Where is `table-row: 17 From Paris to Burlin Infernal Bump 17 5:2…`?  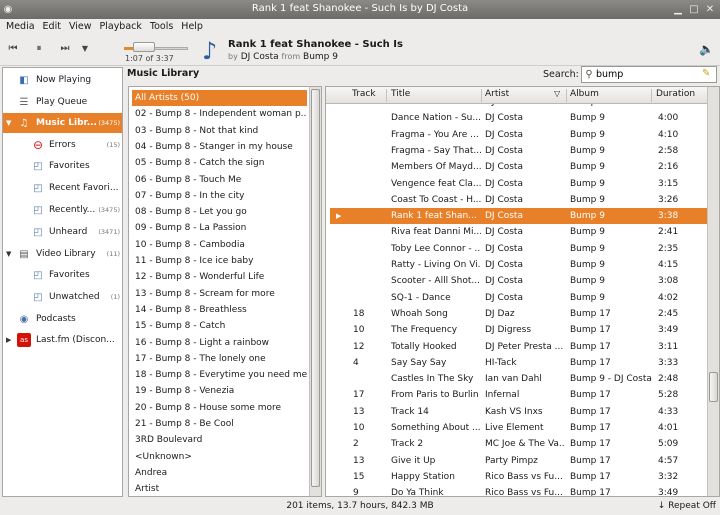
table-row: 17 From Paris to Burlin Infernal Bump 17 5:2… is located at coordinates (518, 395).